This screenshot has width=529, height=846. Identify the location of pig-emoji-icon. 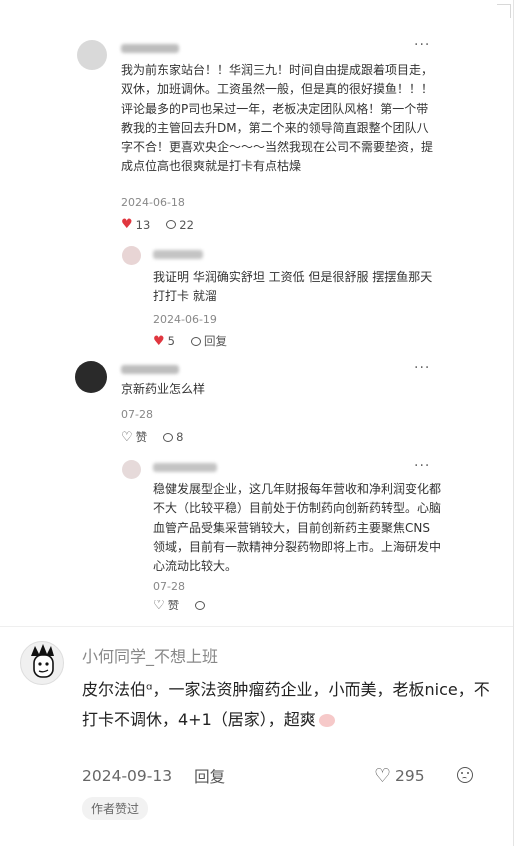
(326, 720).